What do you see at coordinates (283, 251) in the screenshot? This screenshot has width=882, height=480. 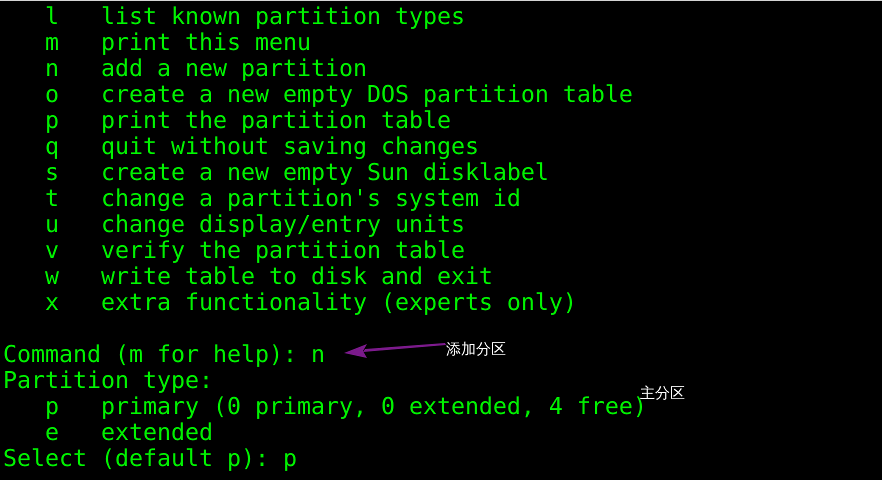 I see `option-description: verify the partition table` at bounding box center [283, 251].